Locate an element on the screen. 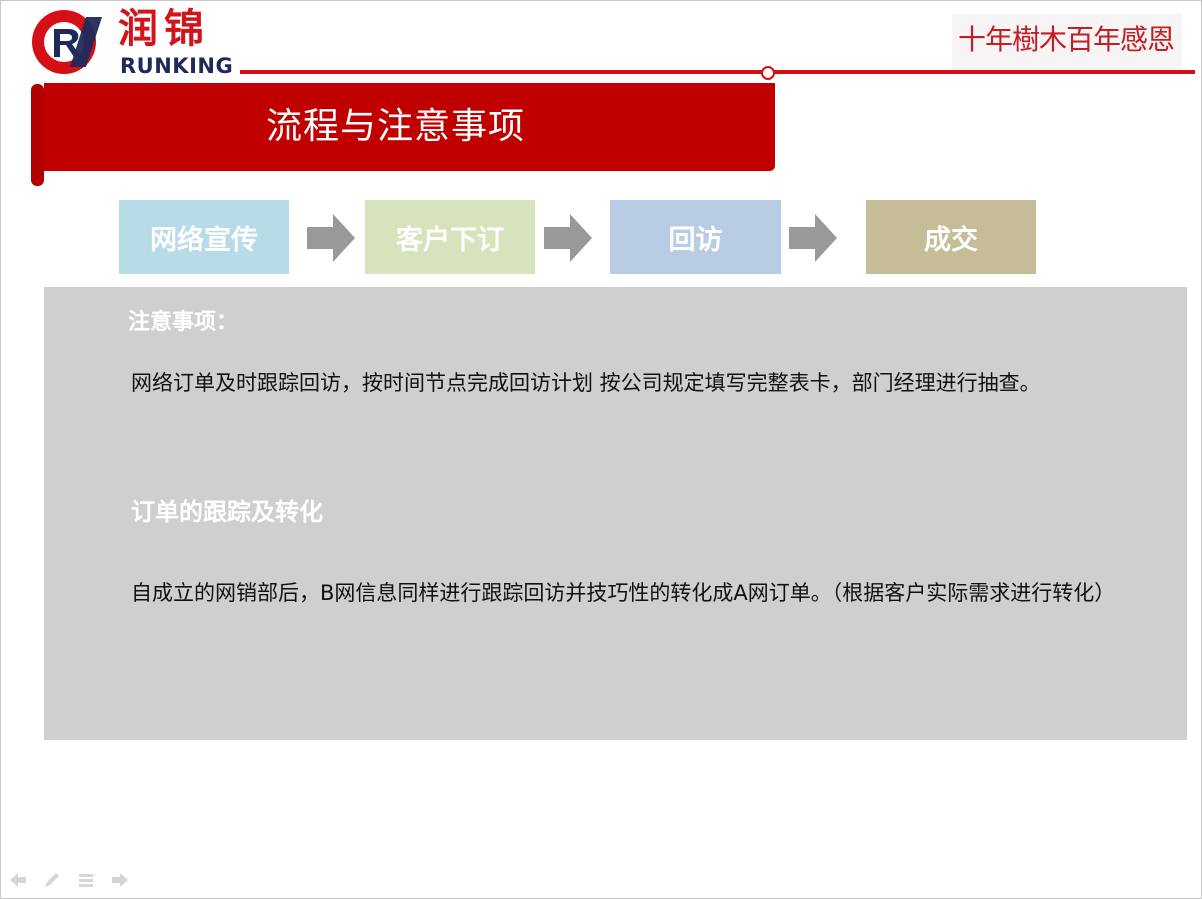 This screenshot has height=899, width=1202. step-network-promotion: 网络宣传 is located at coordinates (204, 237).